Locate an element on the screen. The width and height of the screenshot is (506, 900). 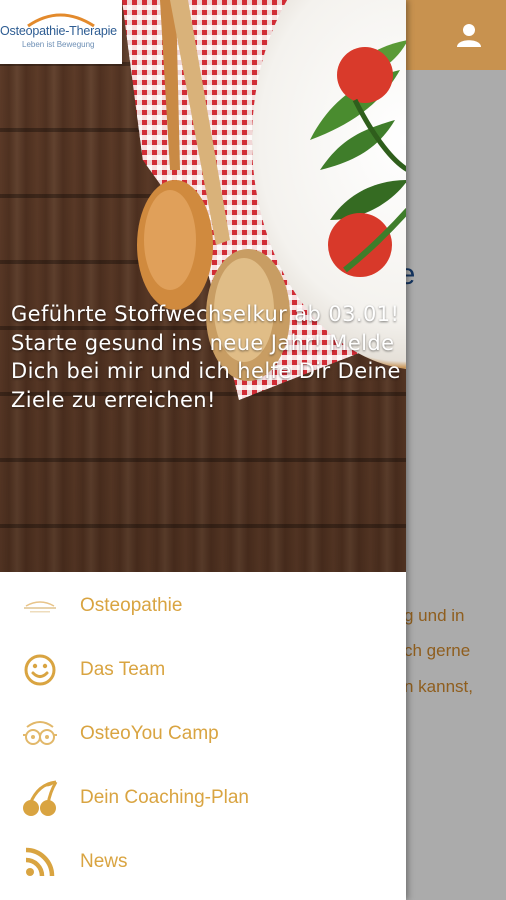
menu-item-coaching-plan: Dein Coaching-Plan is located at coordinates (203, 798).